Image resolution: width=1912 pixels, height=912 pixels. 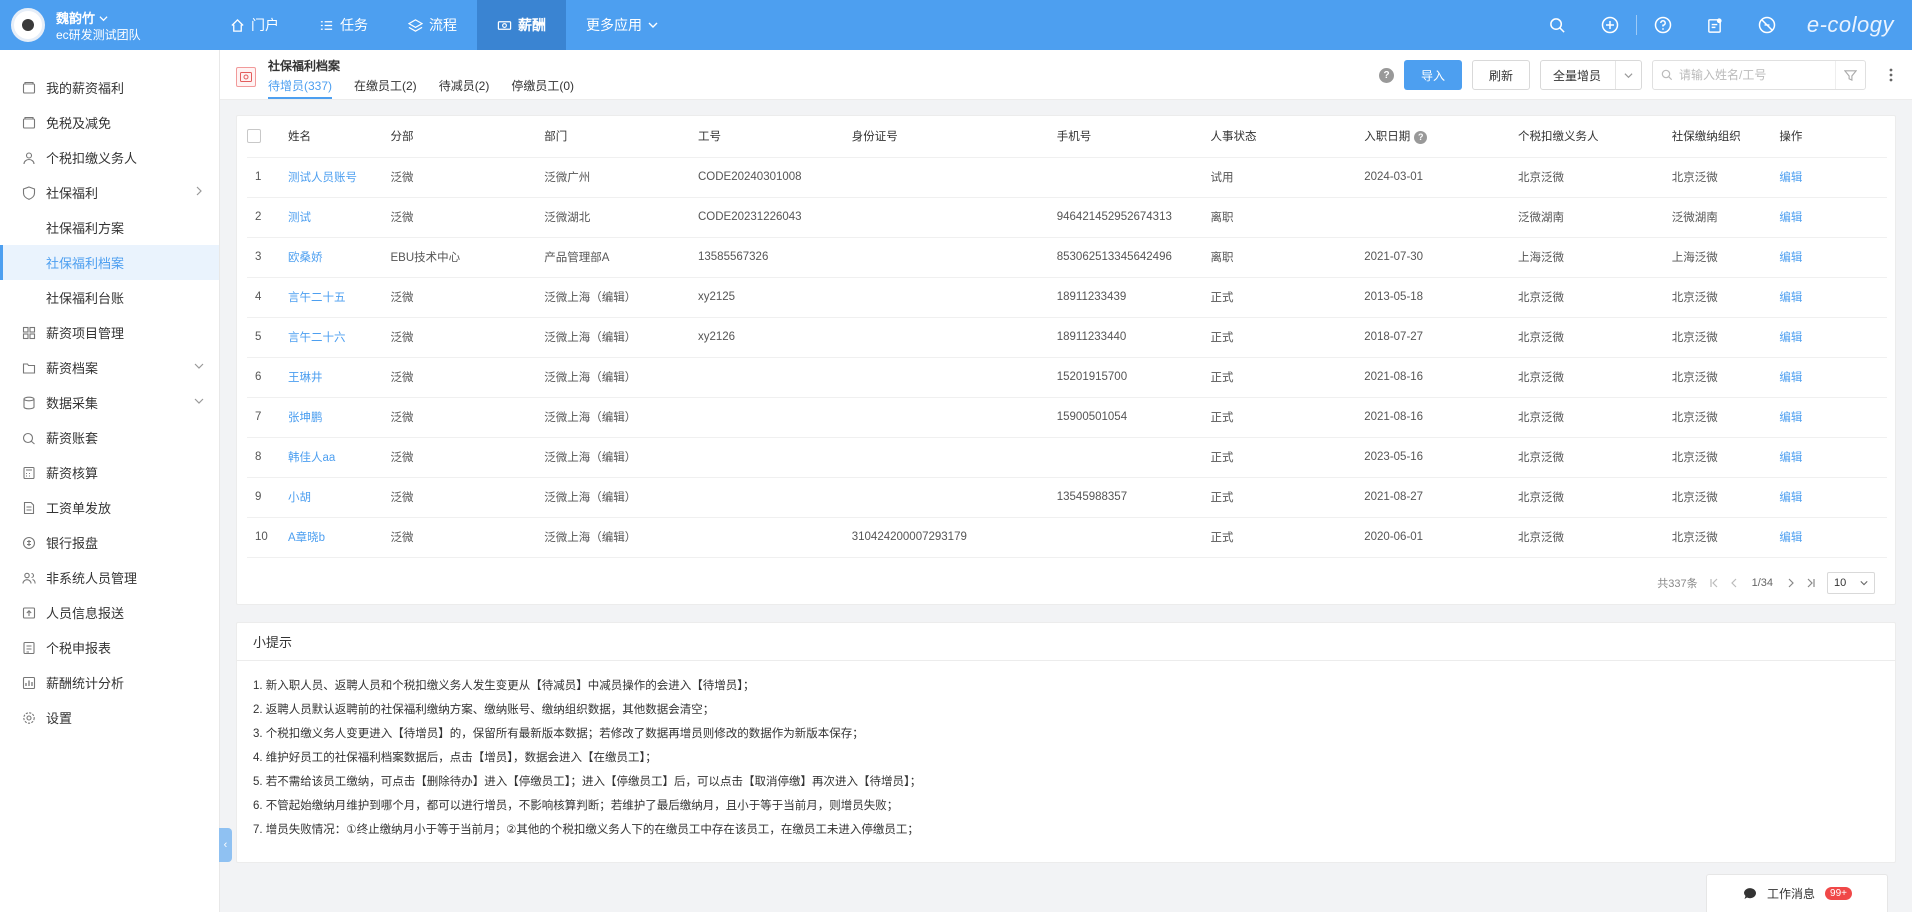 What do you see at coordinates (521, 25) in the screenshot?
I see `nav-salary: 薪酬` at bounding box center [521, 25].